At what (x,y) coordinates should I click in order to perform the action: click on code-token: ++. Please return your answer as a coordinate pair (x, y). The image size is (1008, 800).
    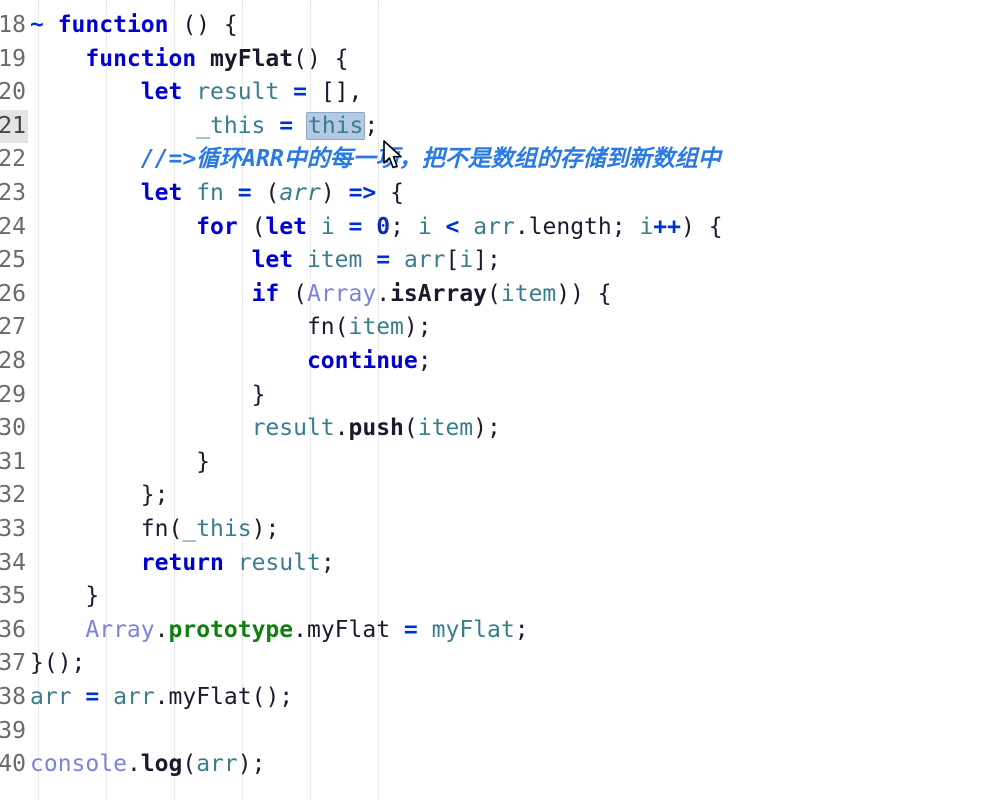
    Looking at the image, I should click on (667, 226).